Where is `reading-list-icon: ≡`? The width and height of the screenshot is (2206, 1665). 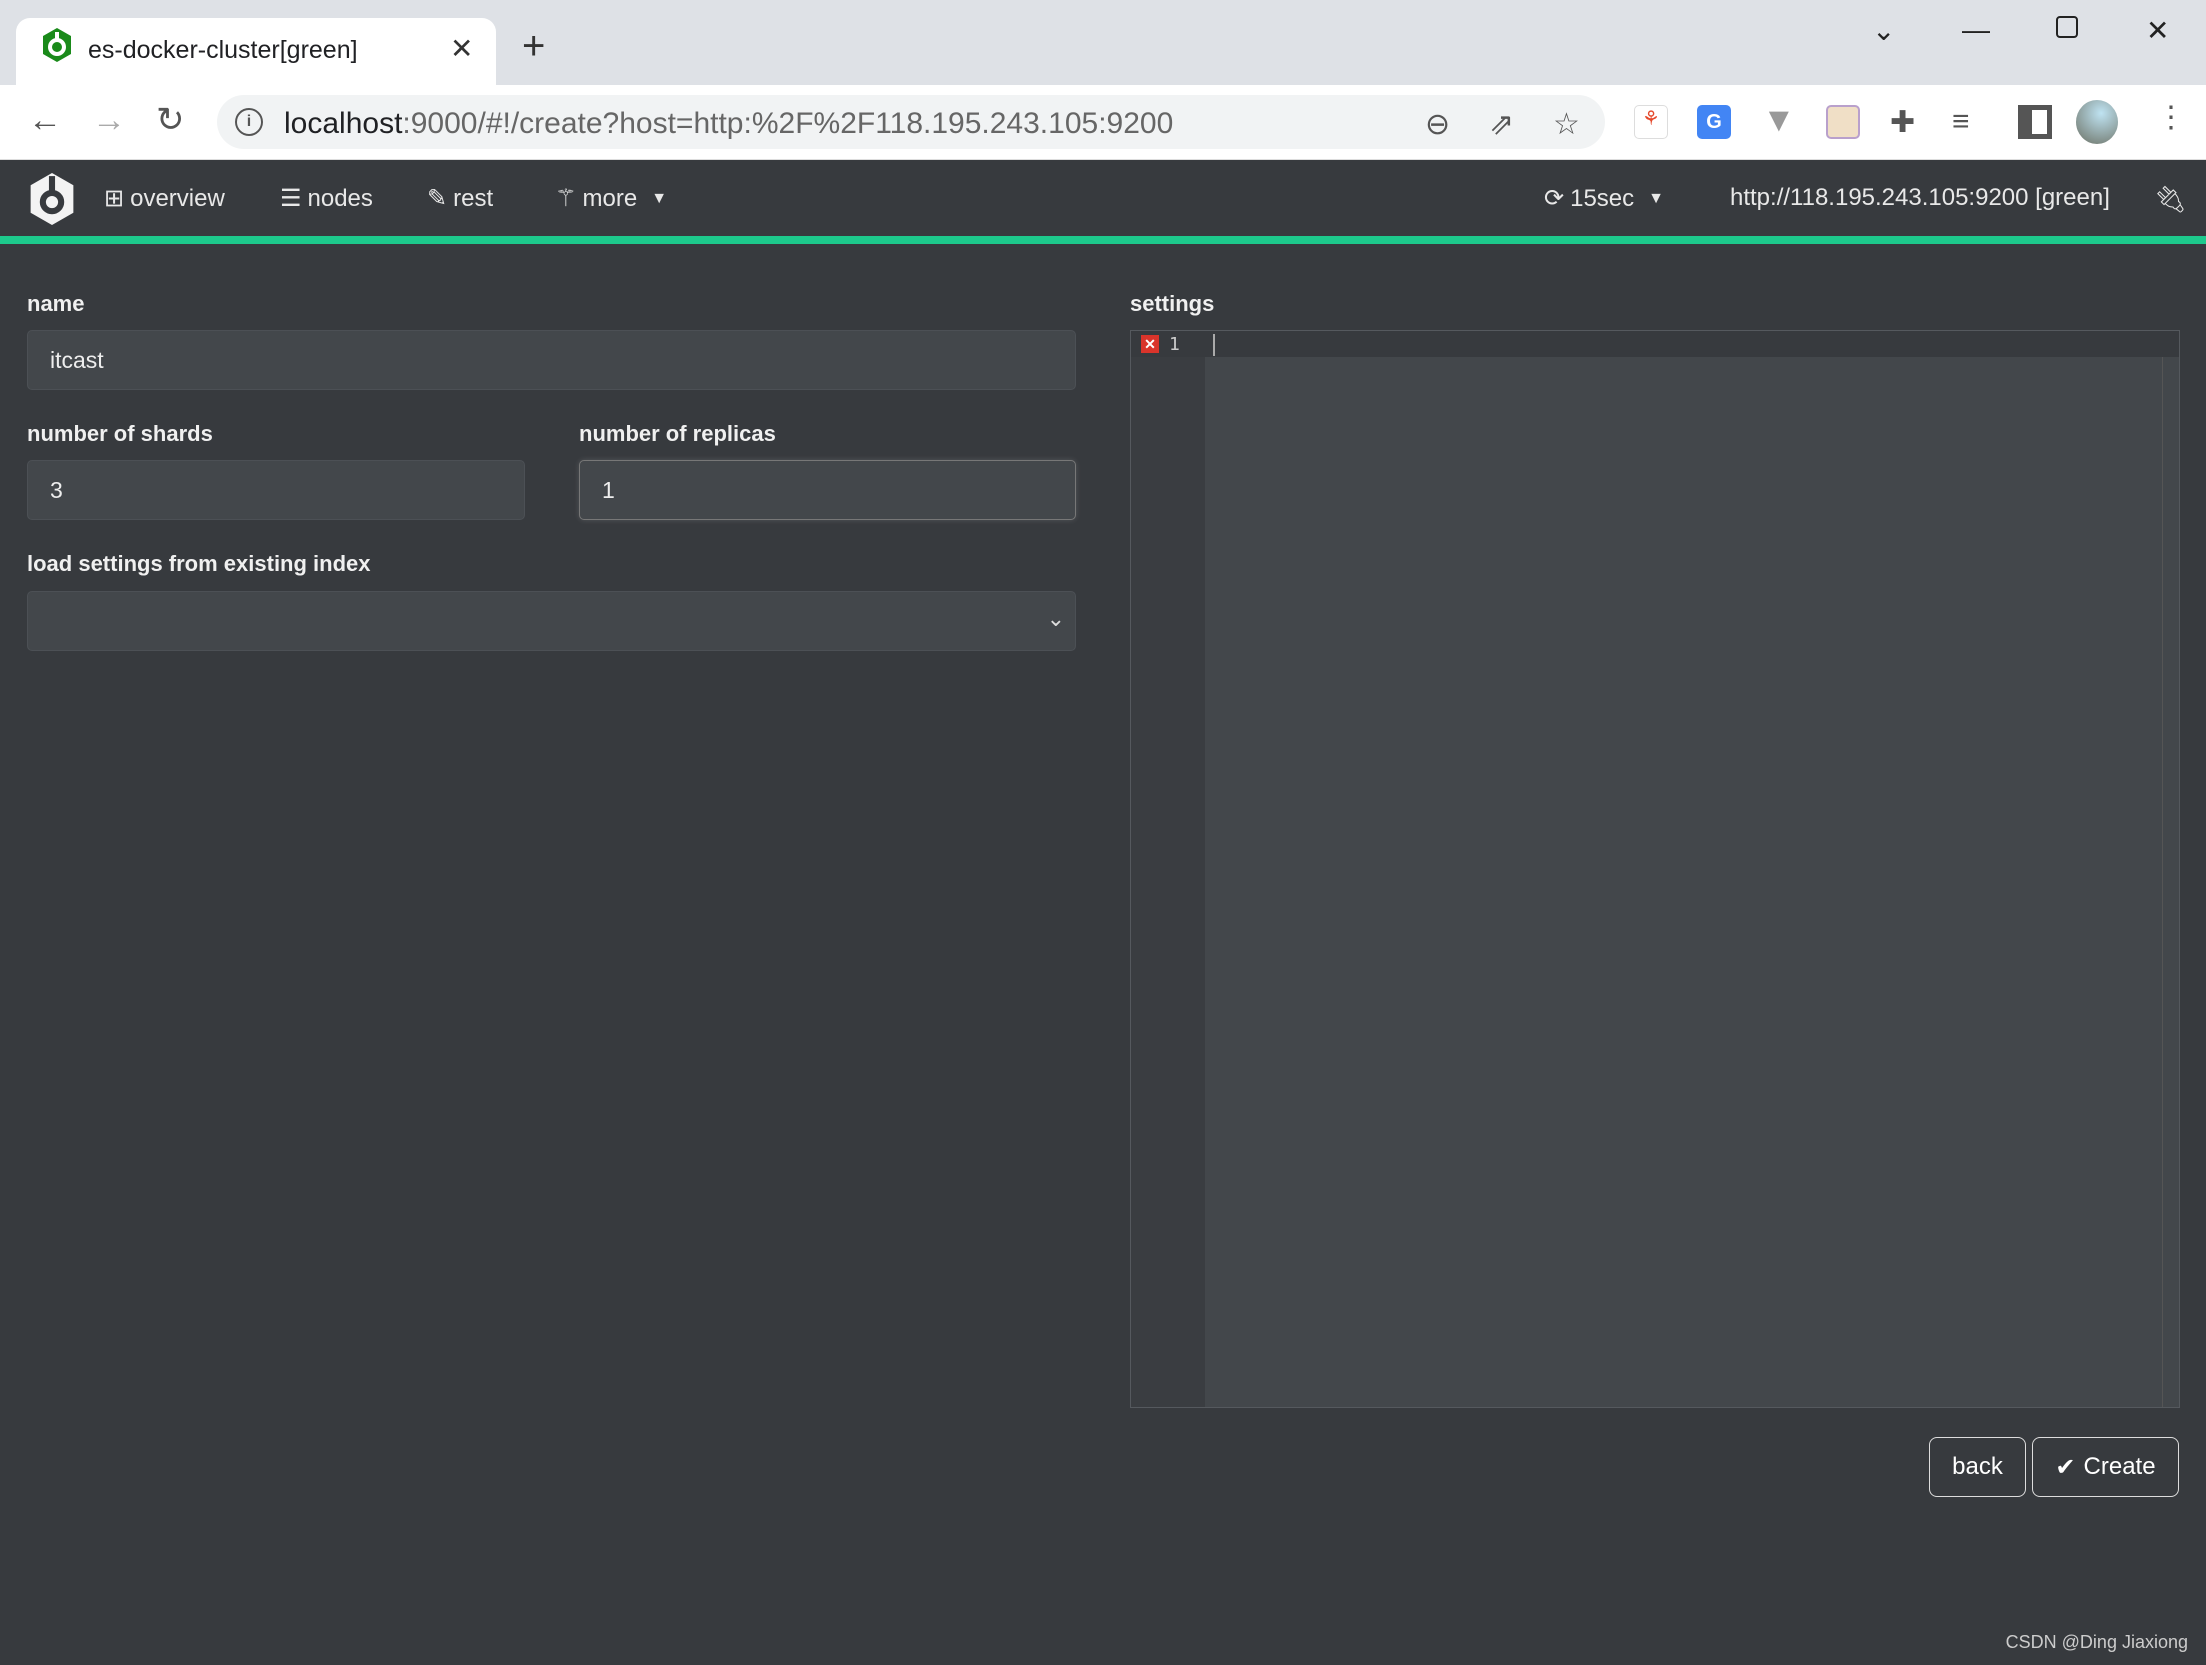
reading-list-icon: ≡ is located at coordinates (1969, 122).